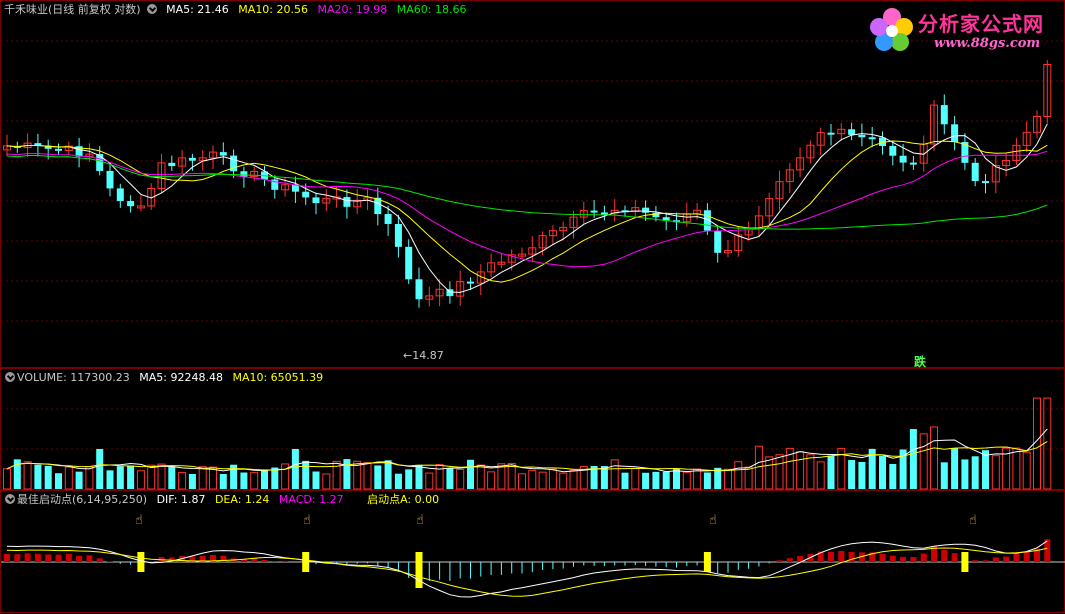  Describe the element at coordinates (277, 377) in the screenshot. I see `vol-ma10-readout: MA10: 65051.39` at that location.